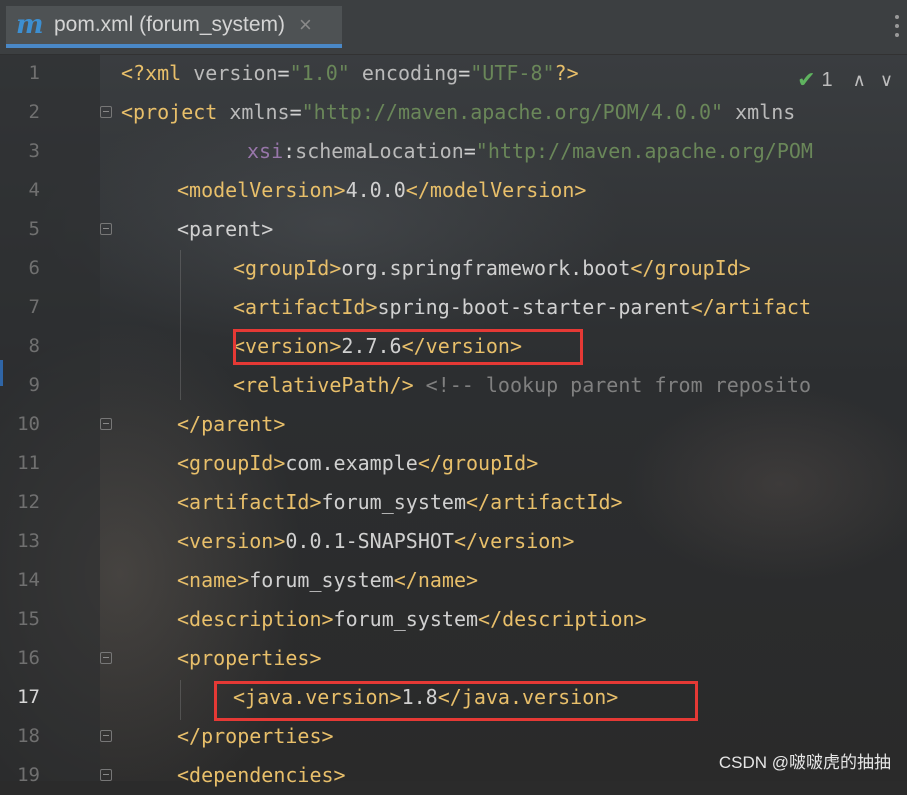 The image size is (907, 795). Describe the element at coordinates (408, 347) in the screenshot. I see `highlight-version-box` at that location.